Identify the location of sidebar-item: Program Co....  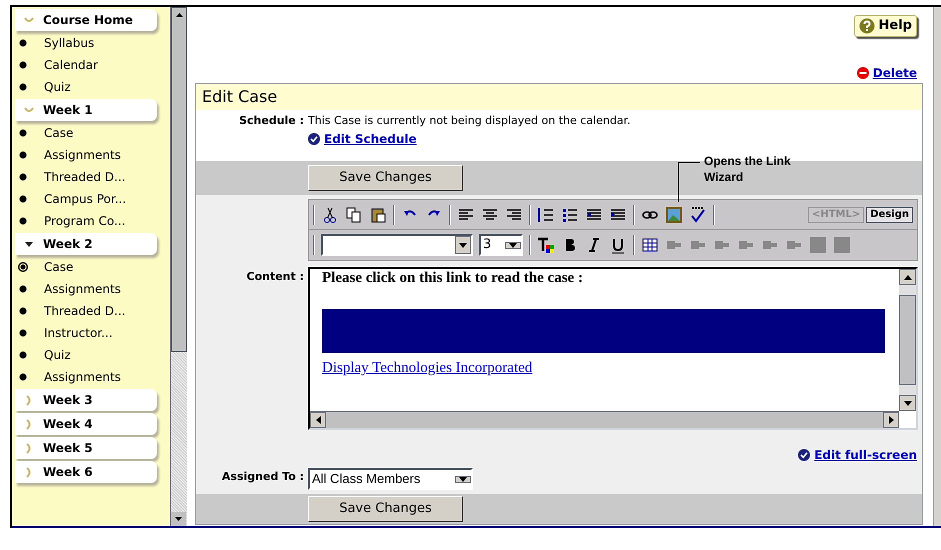
(85, 221).